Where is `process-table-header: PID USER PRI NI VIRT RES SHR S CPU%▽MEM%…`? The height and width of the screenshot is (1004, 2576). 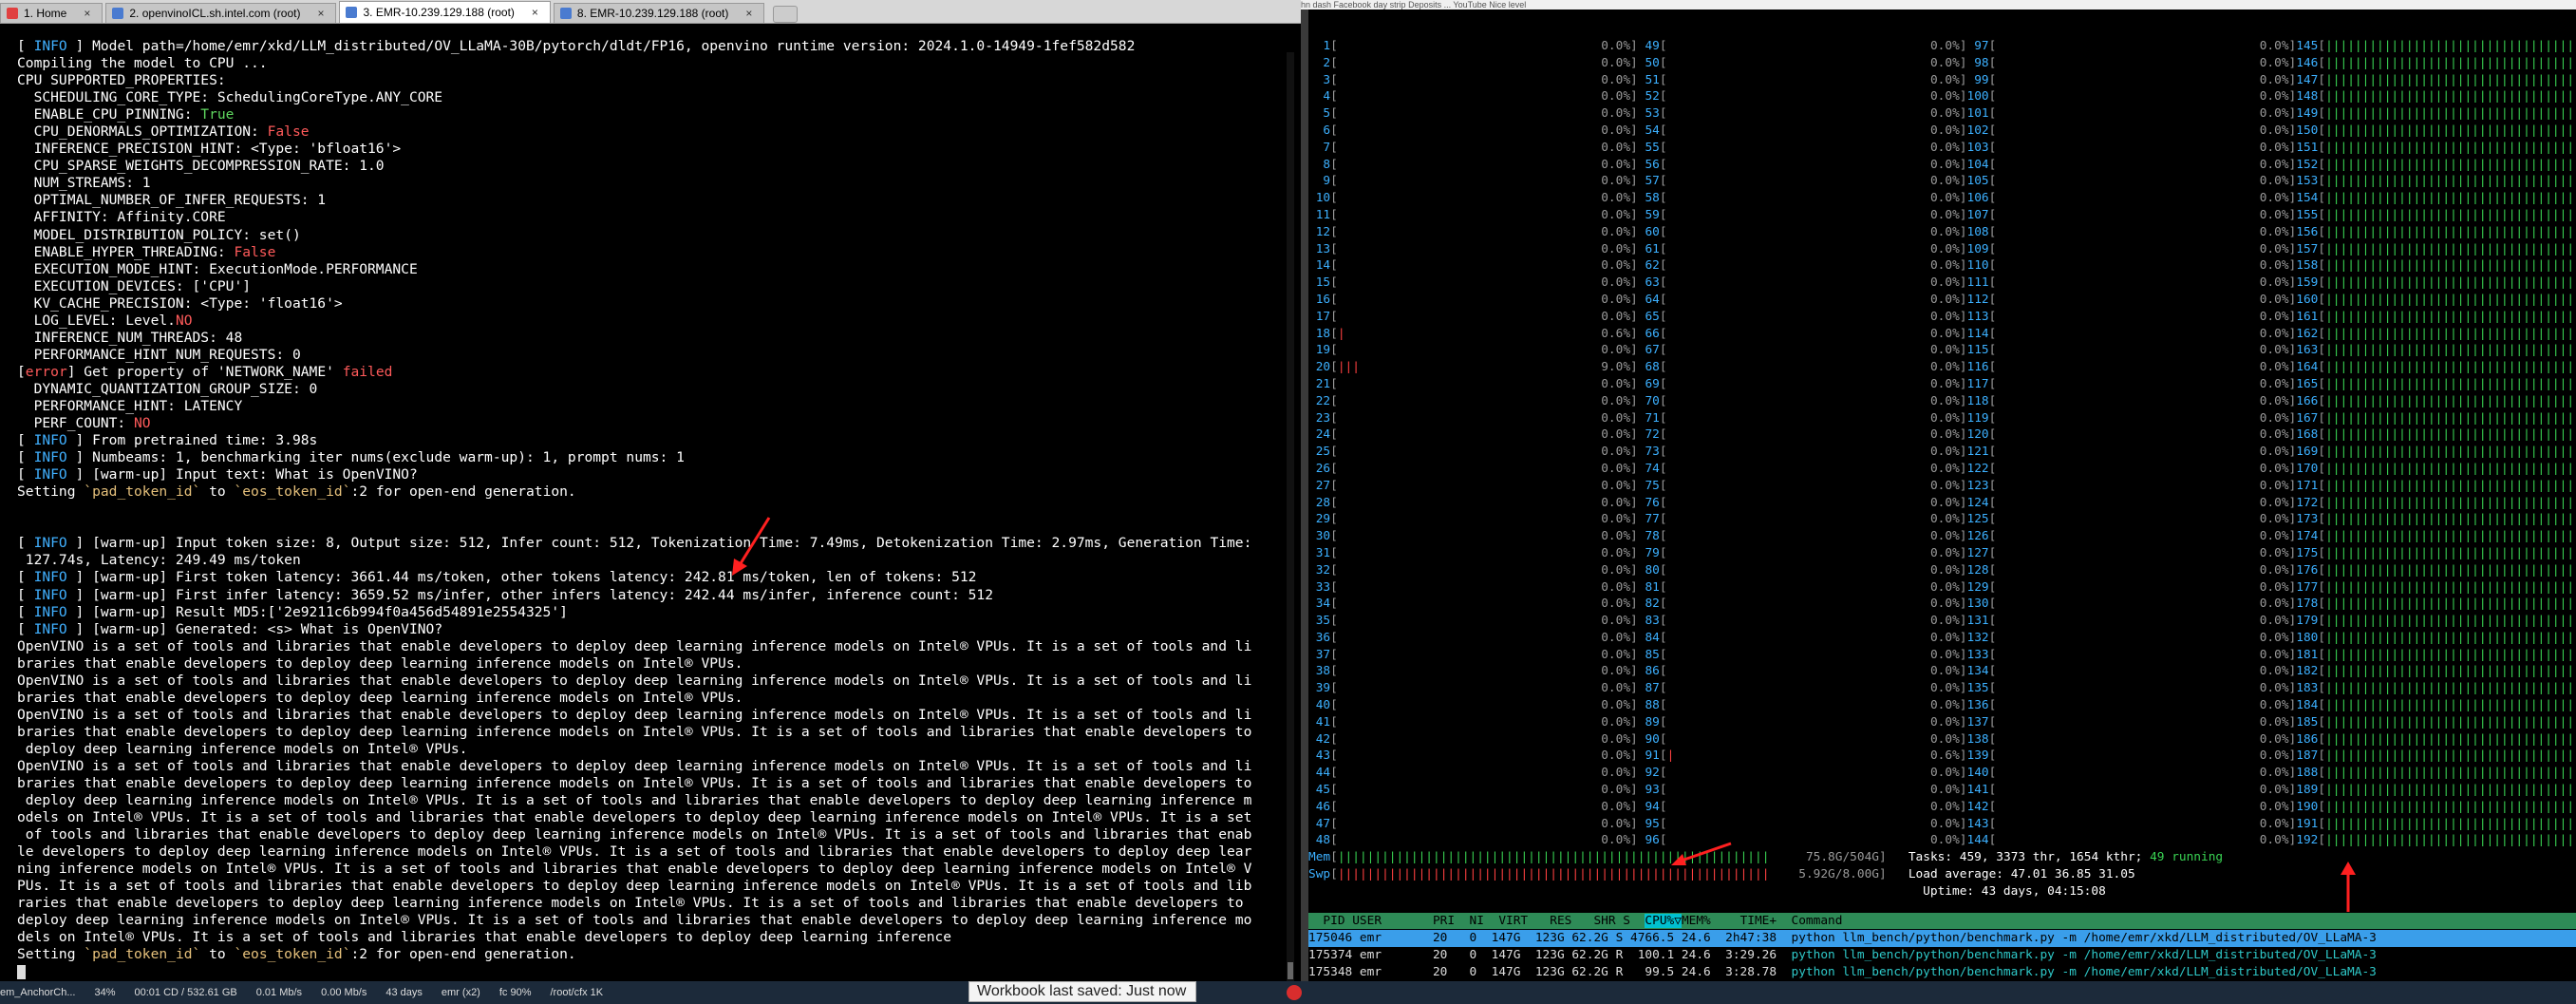
process-table-header: PID USER PRI NI VIRT RES SHR S CPU%▽MEM%… is located at coordinates (1942, 921).